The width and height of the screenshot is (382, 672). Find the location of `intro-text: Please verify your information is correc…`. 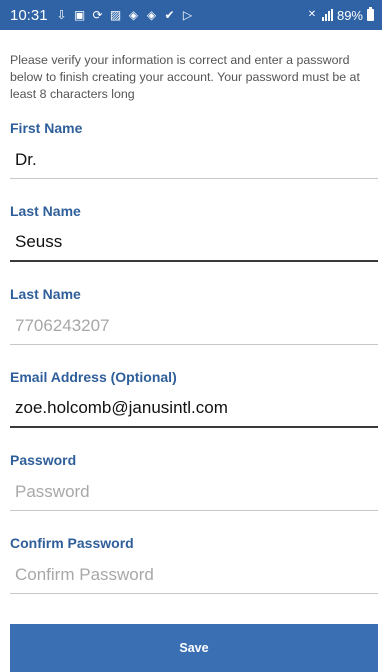

intro-text: Please verify your information is correc… is located at coordinates (185, 77).